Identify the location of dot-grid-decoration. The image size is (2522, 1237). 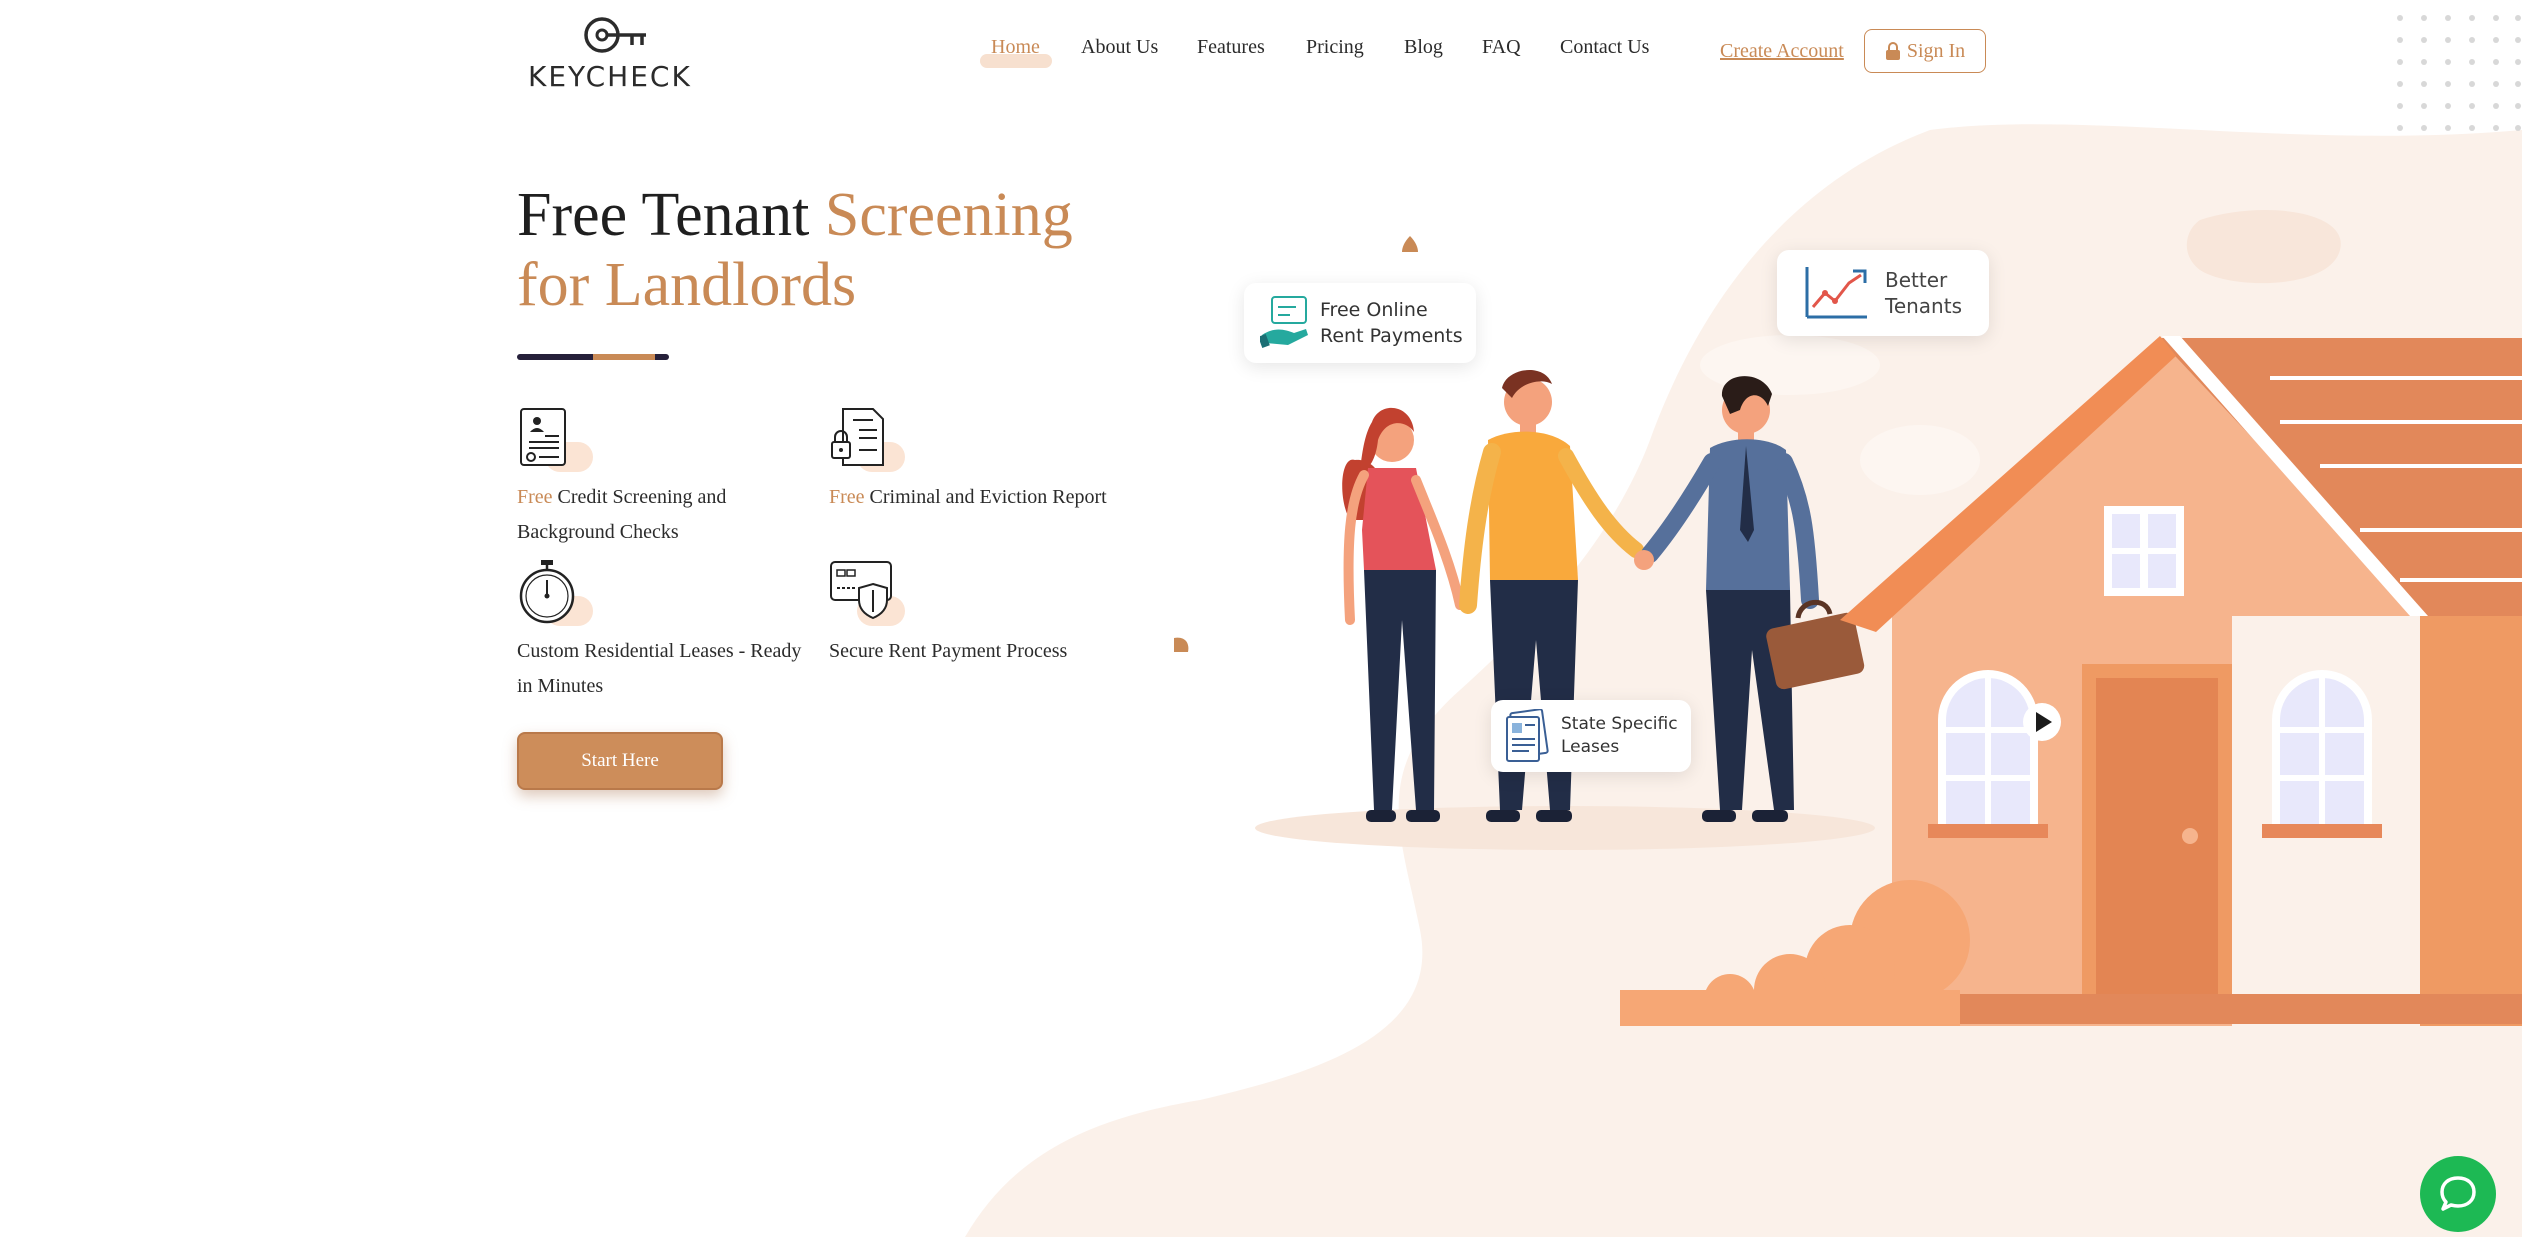
(2459, 73).